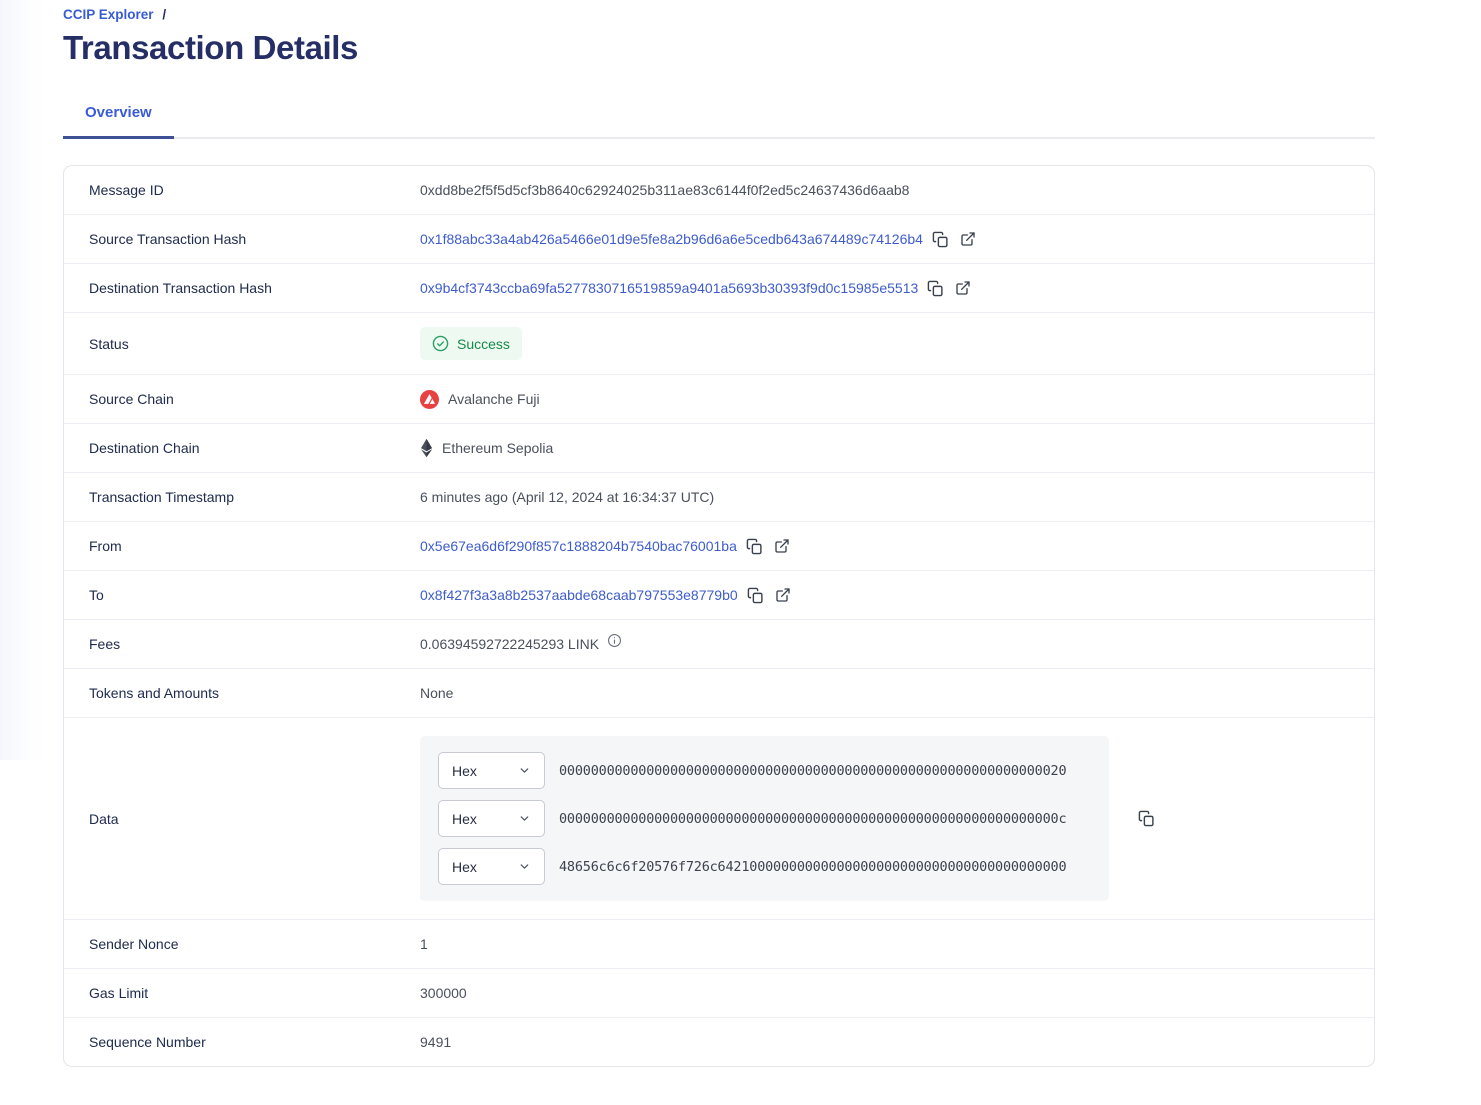  Describe the element at coordinates (483, 343) in the screenshot. I see `status-label: Success` at that location.